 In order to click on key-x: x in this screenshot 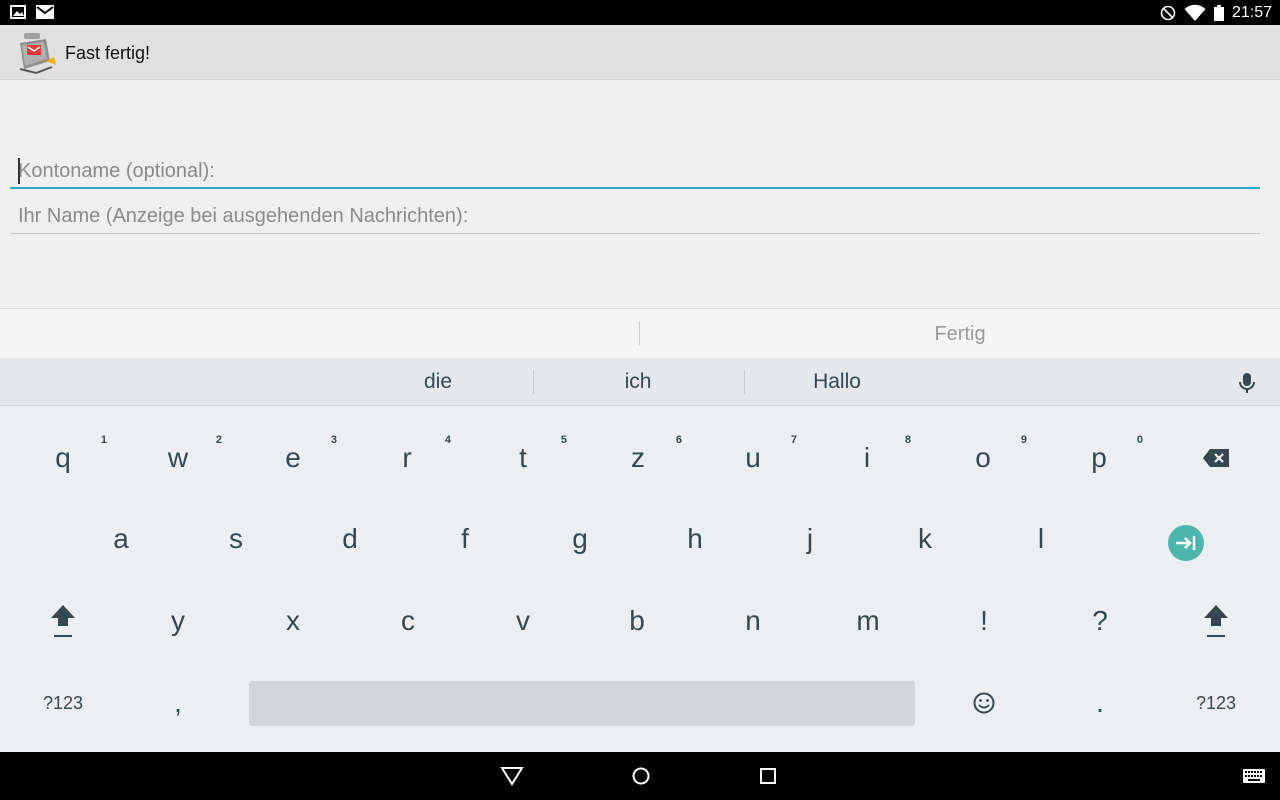, I will do `click(293, 621)`.